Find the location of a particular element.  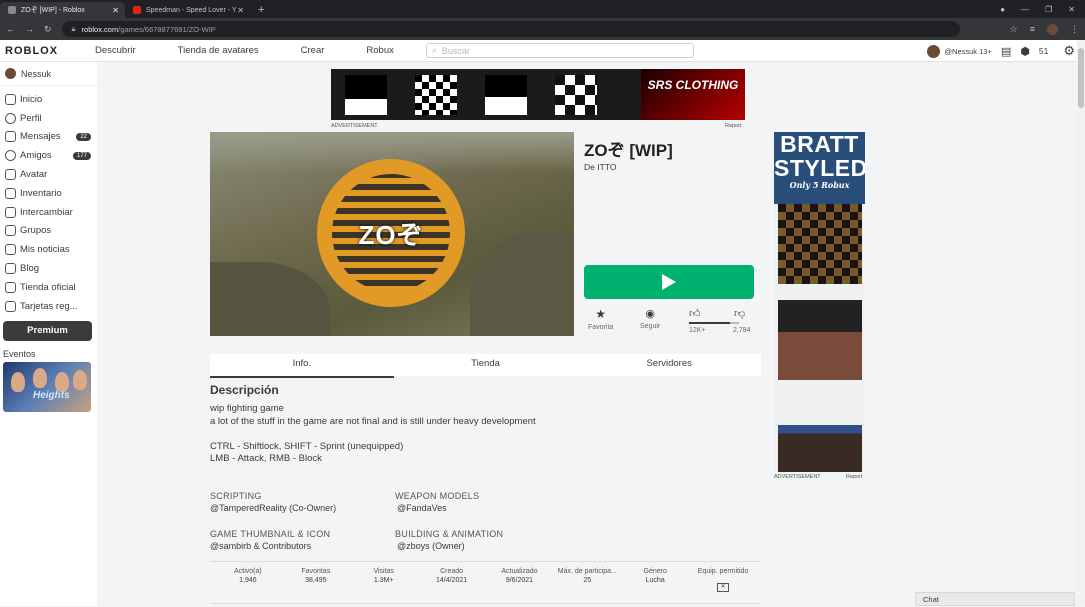

premium-button: Premium is located at coordinates (47, 330).